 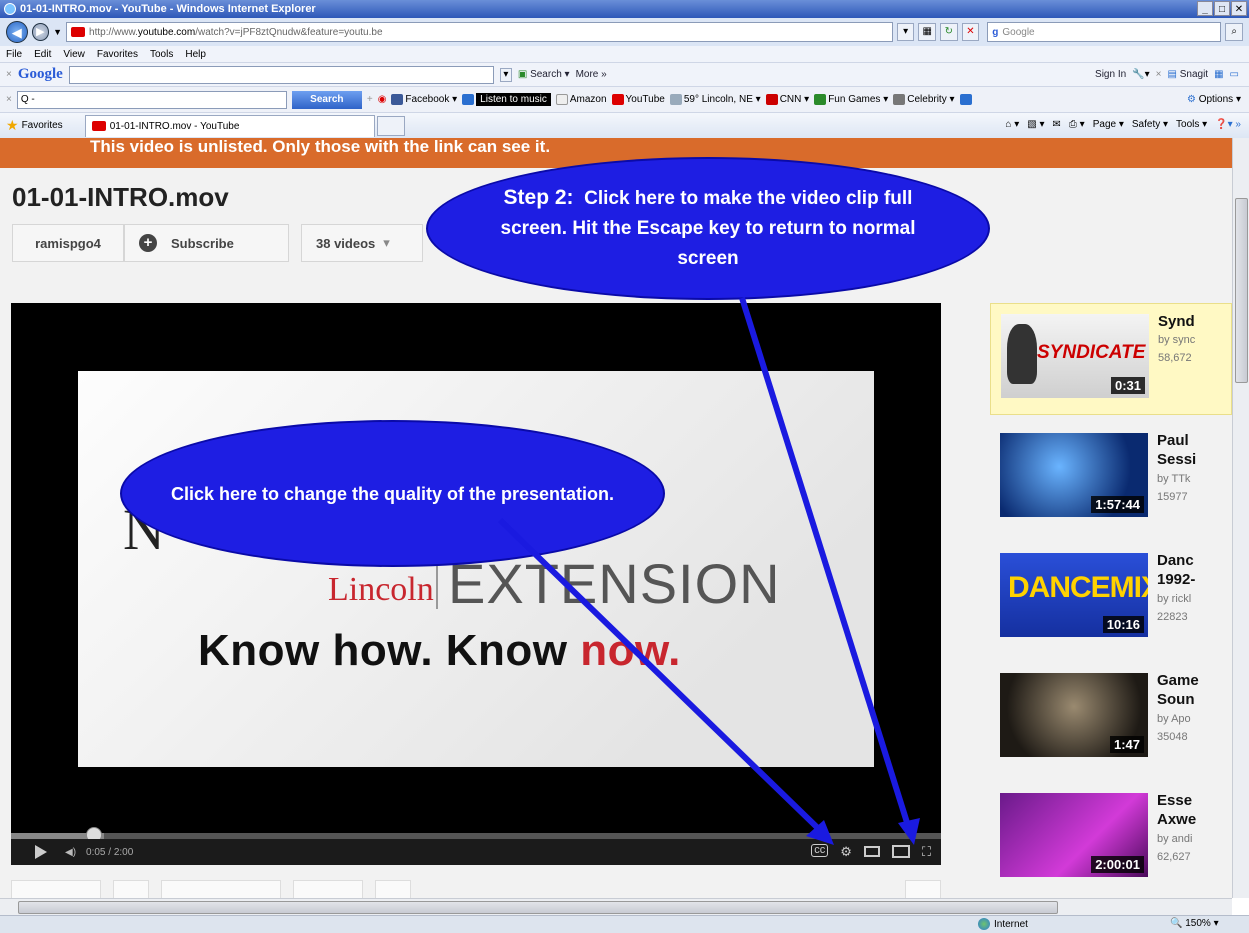 What do you see at coordinates (1194, 719) in the screenshot?
I see `suggested-author: by Apo` at bounding box center [1194, 719].